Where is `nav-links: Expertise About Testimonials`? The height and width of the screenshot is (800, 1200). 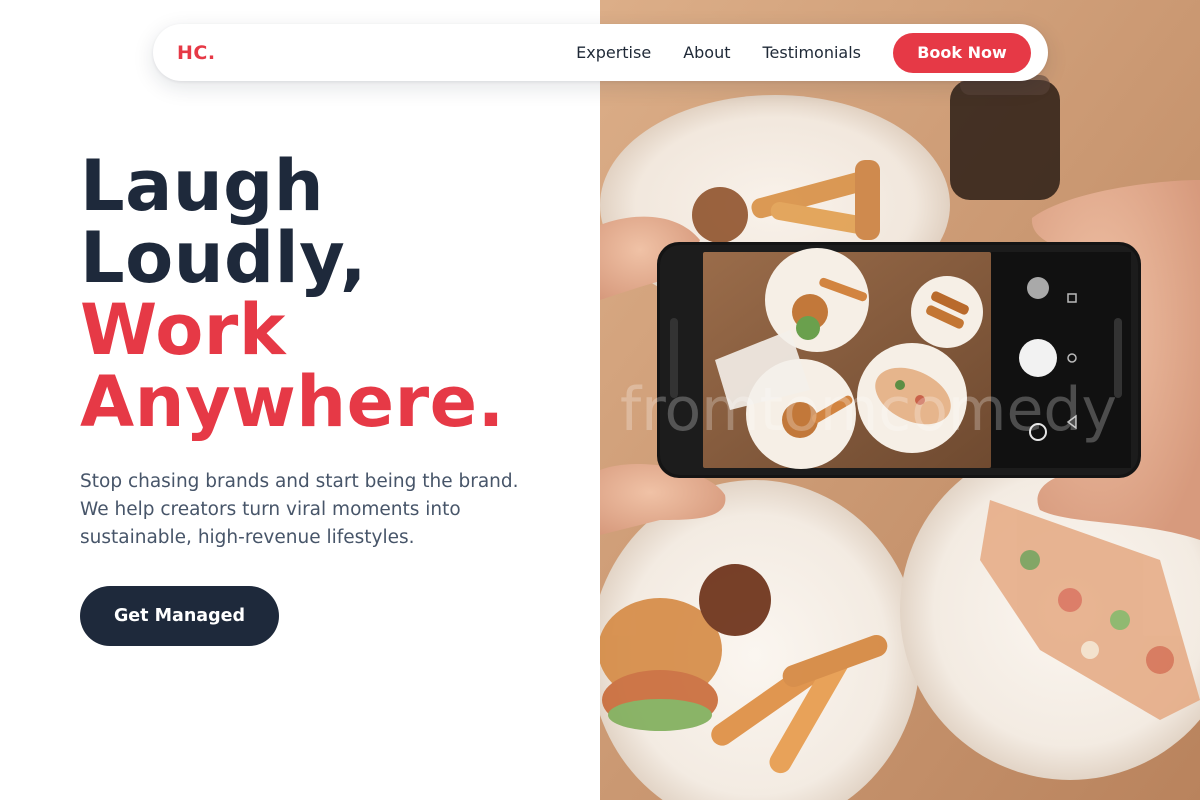
nav-links: Expertise About Testimonials is located at coordinates (718, 52).